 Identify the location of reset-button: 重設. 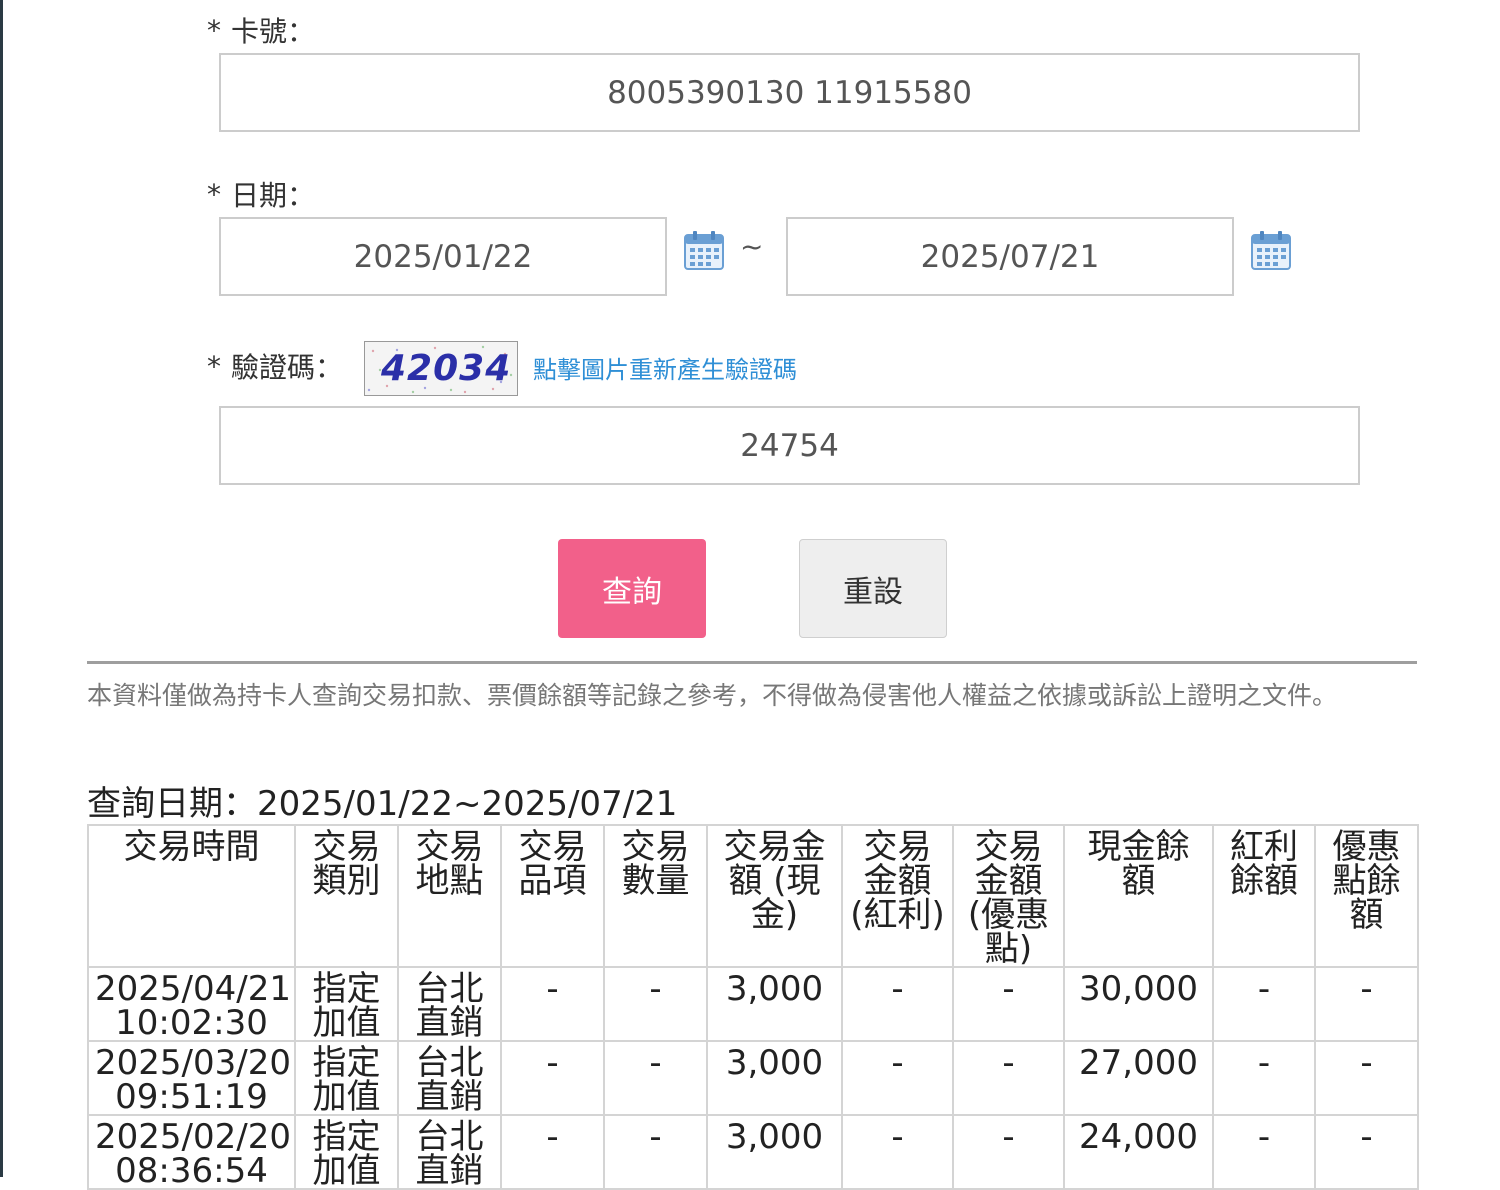
(873, 588).